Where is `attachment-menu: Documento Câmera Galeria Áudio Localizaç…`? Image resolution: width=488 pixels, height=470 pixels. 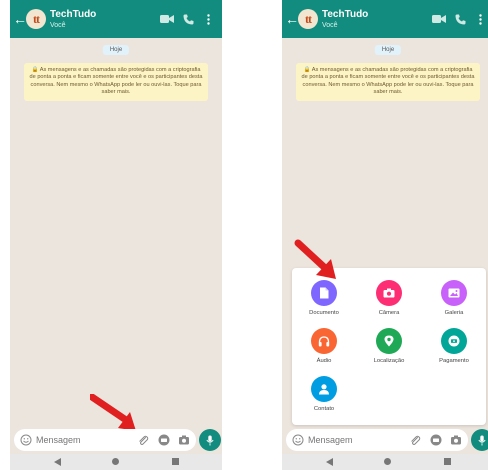
attachment-menu: Documento Câmera Galeria Áudio Localizaç… is located at coordinates (389, 346).